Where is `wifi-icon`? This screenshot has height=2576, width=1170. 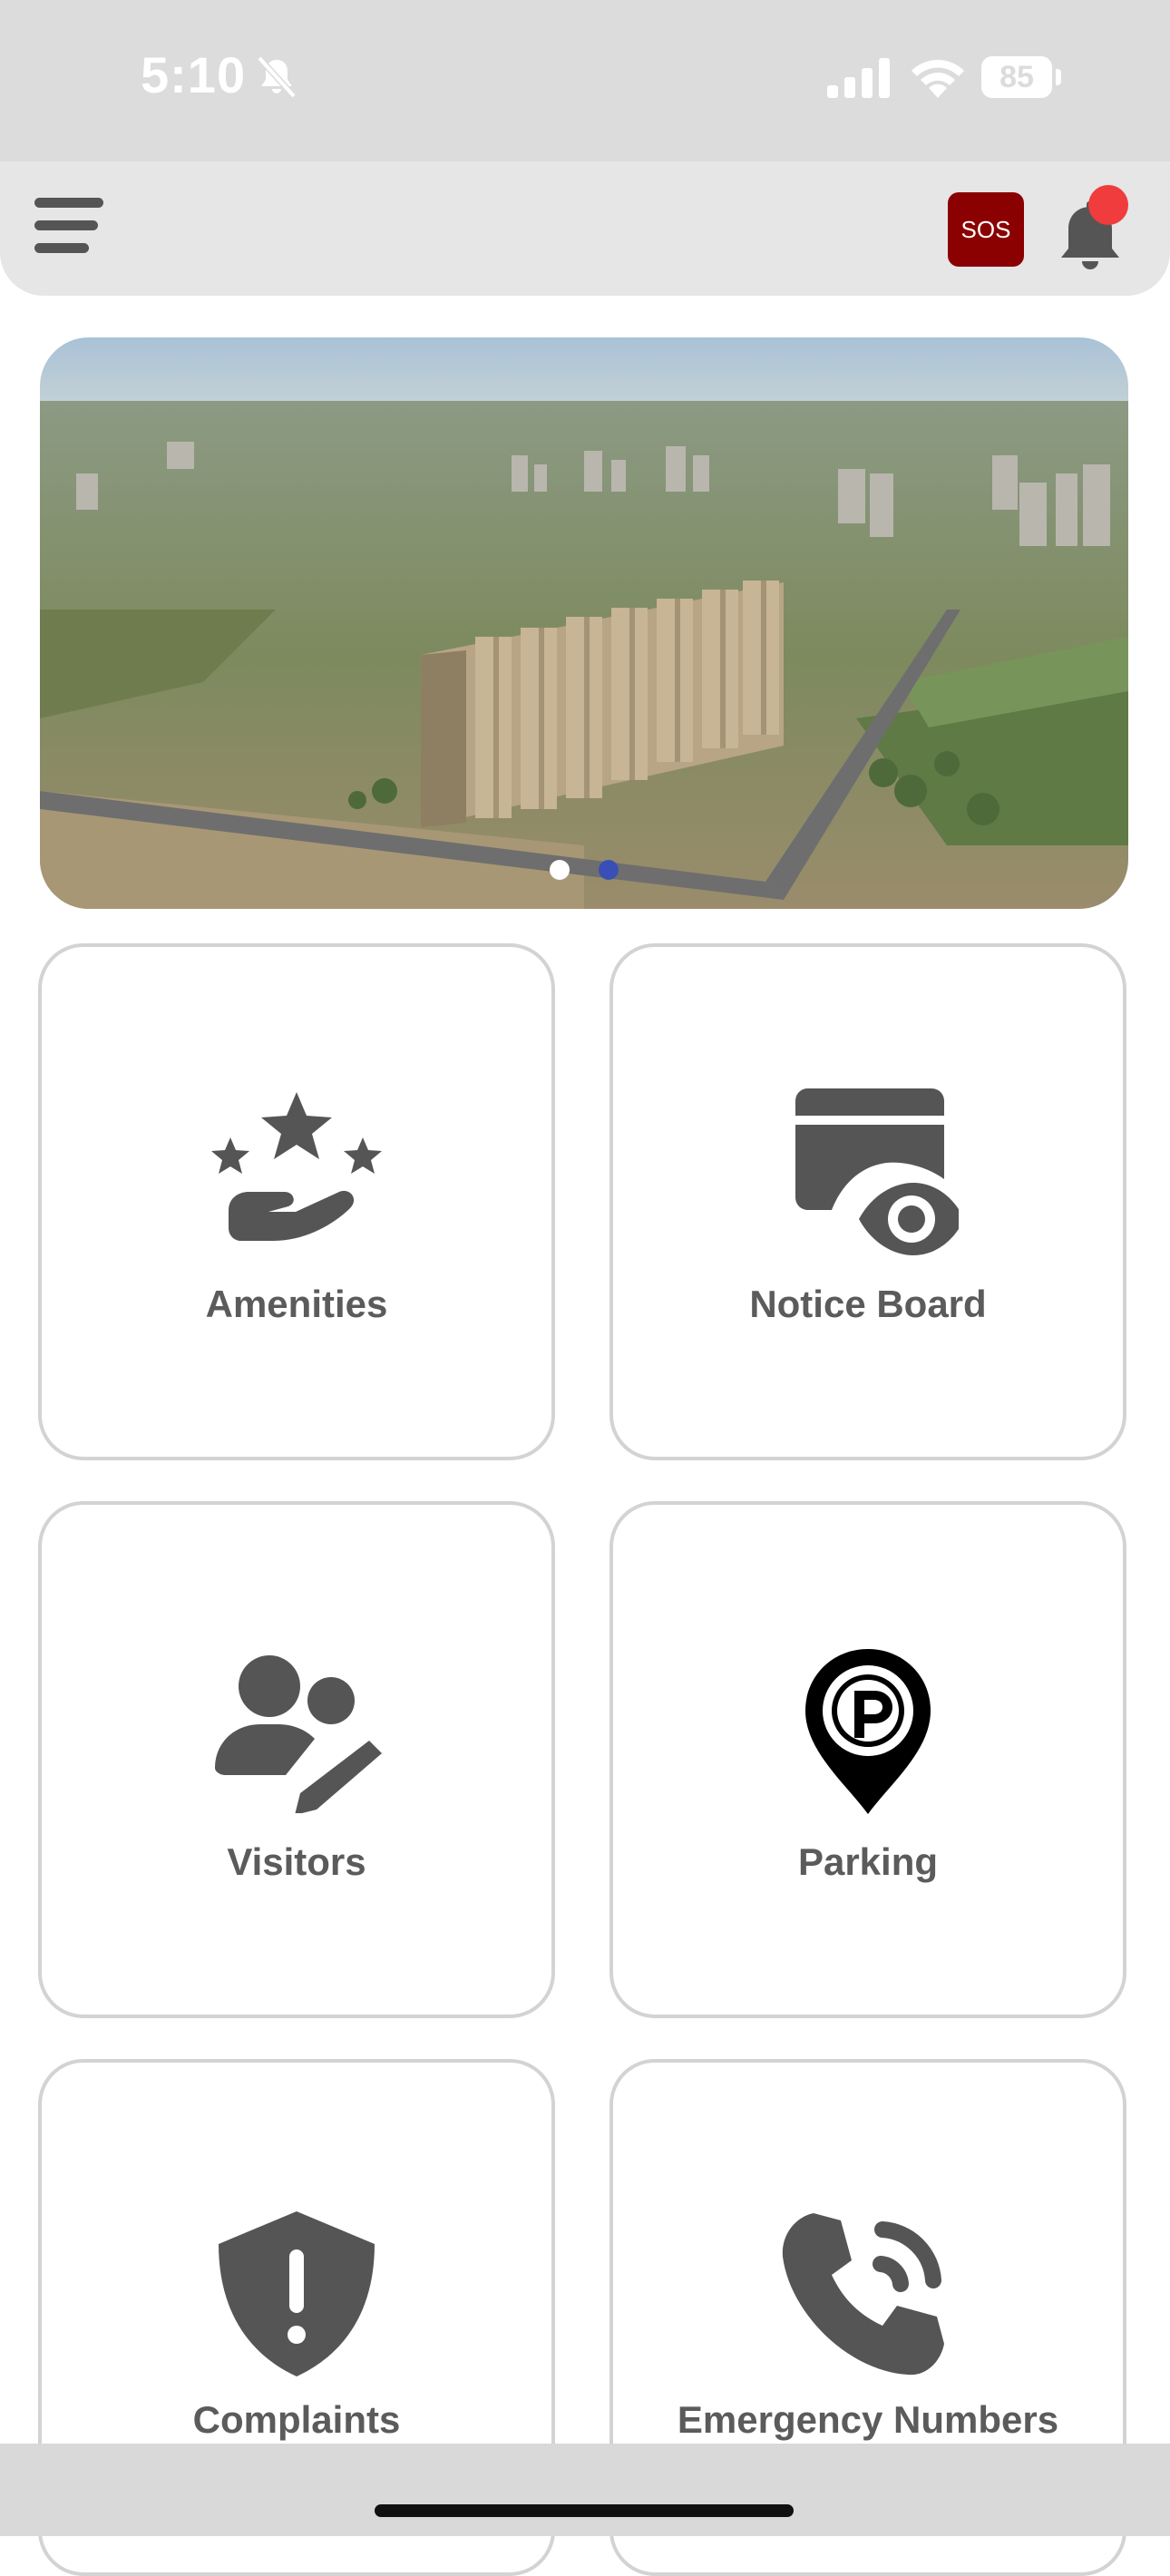
wifi-icon is located at coordinates (938, 78).